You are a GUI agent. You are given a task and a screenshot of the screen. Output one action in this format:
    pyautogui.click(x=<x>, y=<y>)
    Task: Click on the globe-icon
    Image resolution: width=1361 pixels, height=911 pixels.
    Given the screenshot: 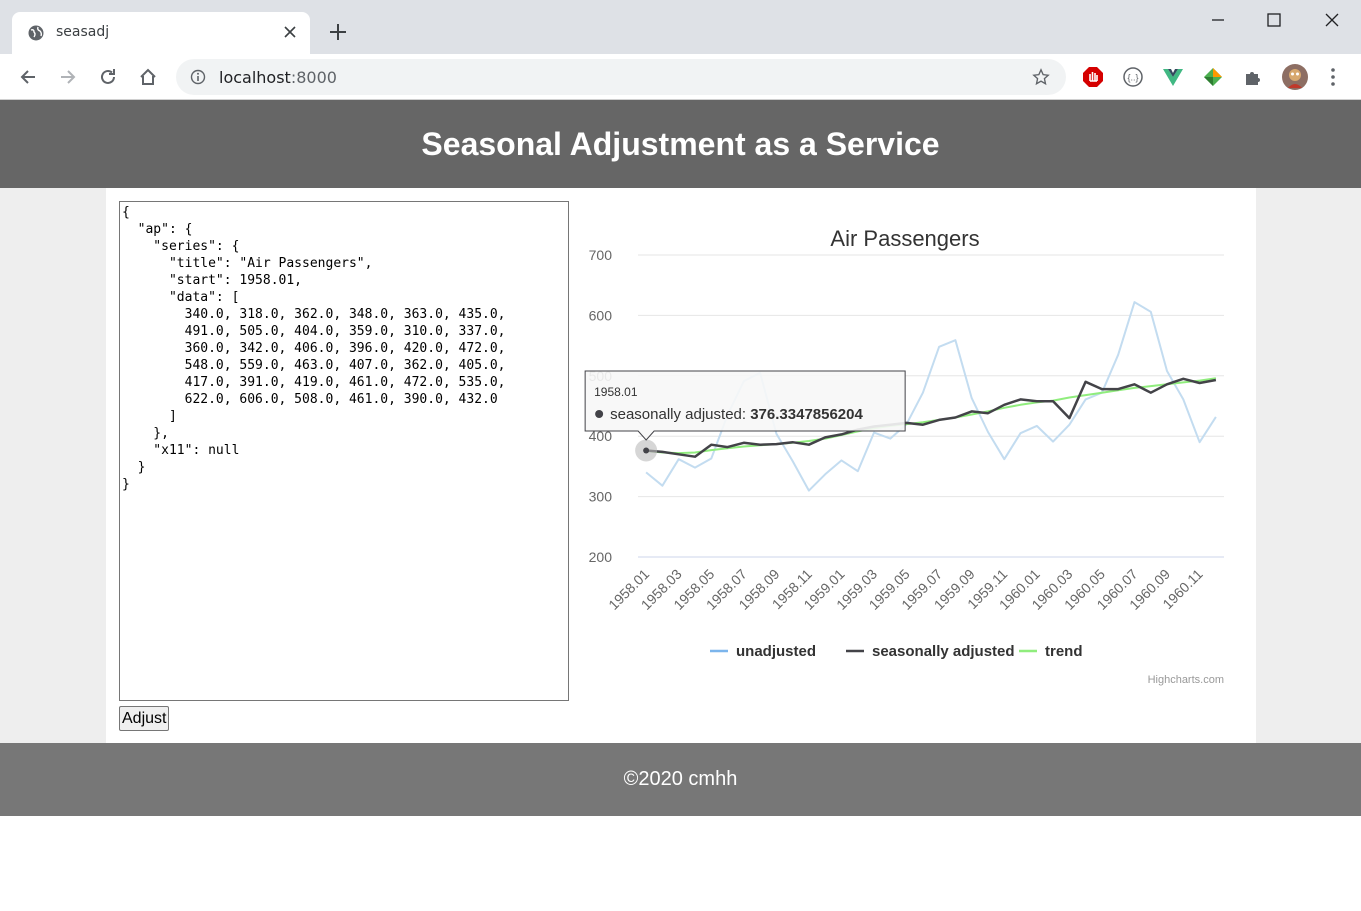 What is the action you would take?
    pyautogui.click(x=36, y=33)
    